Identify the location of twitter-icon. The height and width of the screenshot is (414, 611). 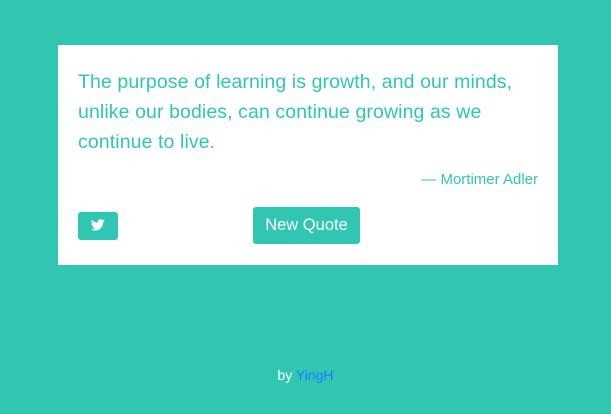
(97, 226).